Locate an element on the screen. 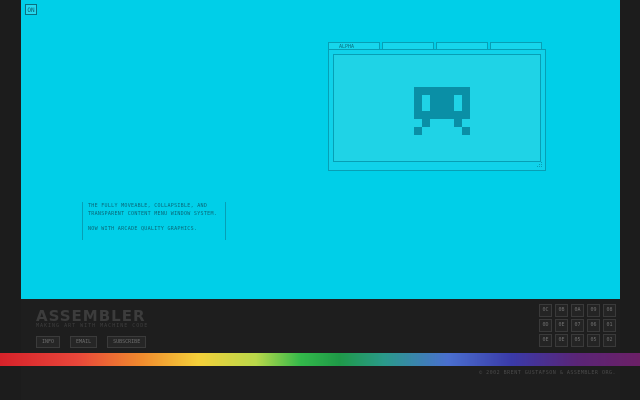 The height and width of the screenshot is (400, 640). copyright-text: © 2002 BRENT GUSTAFSON & ASSEMBLER ORG. is located at coordinates (547, 373).